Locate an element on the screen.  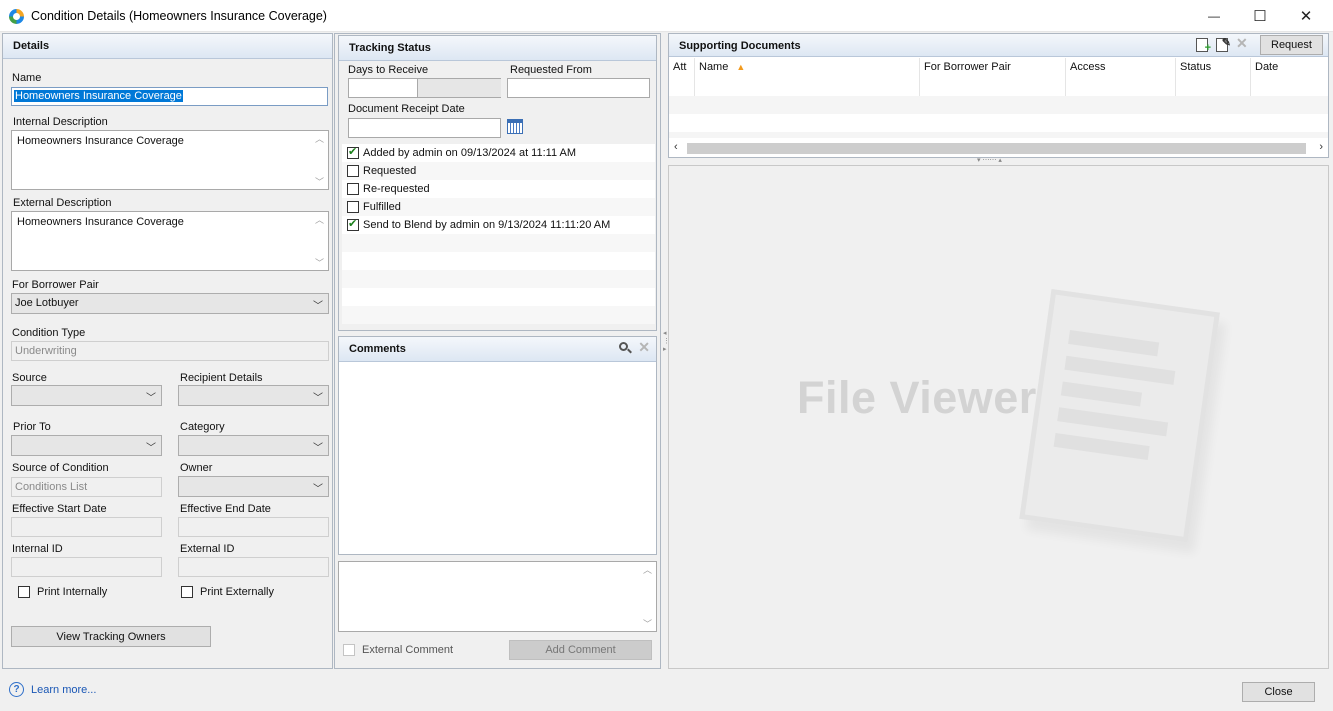
print-internally-checkbox: Print Internally is located at coordinates (62, 592).